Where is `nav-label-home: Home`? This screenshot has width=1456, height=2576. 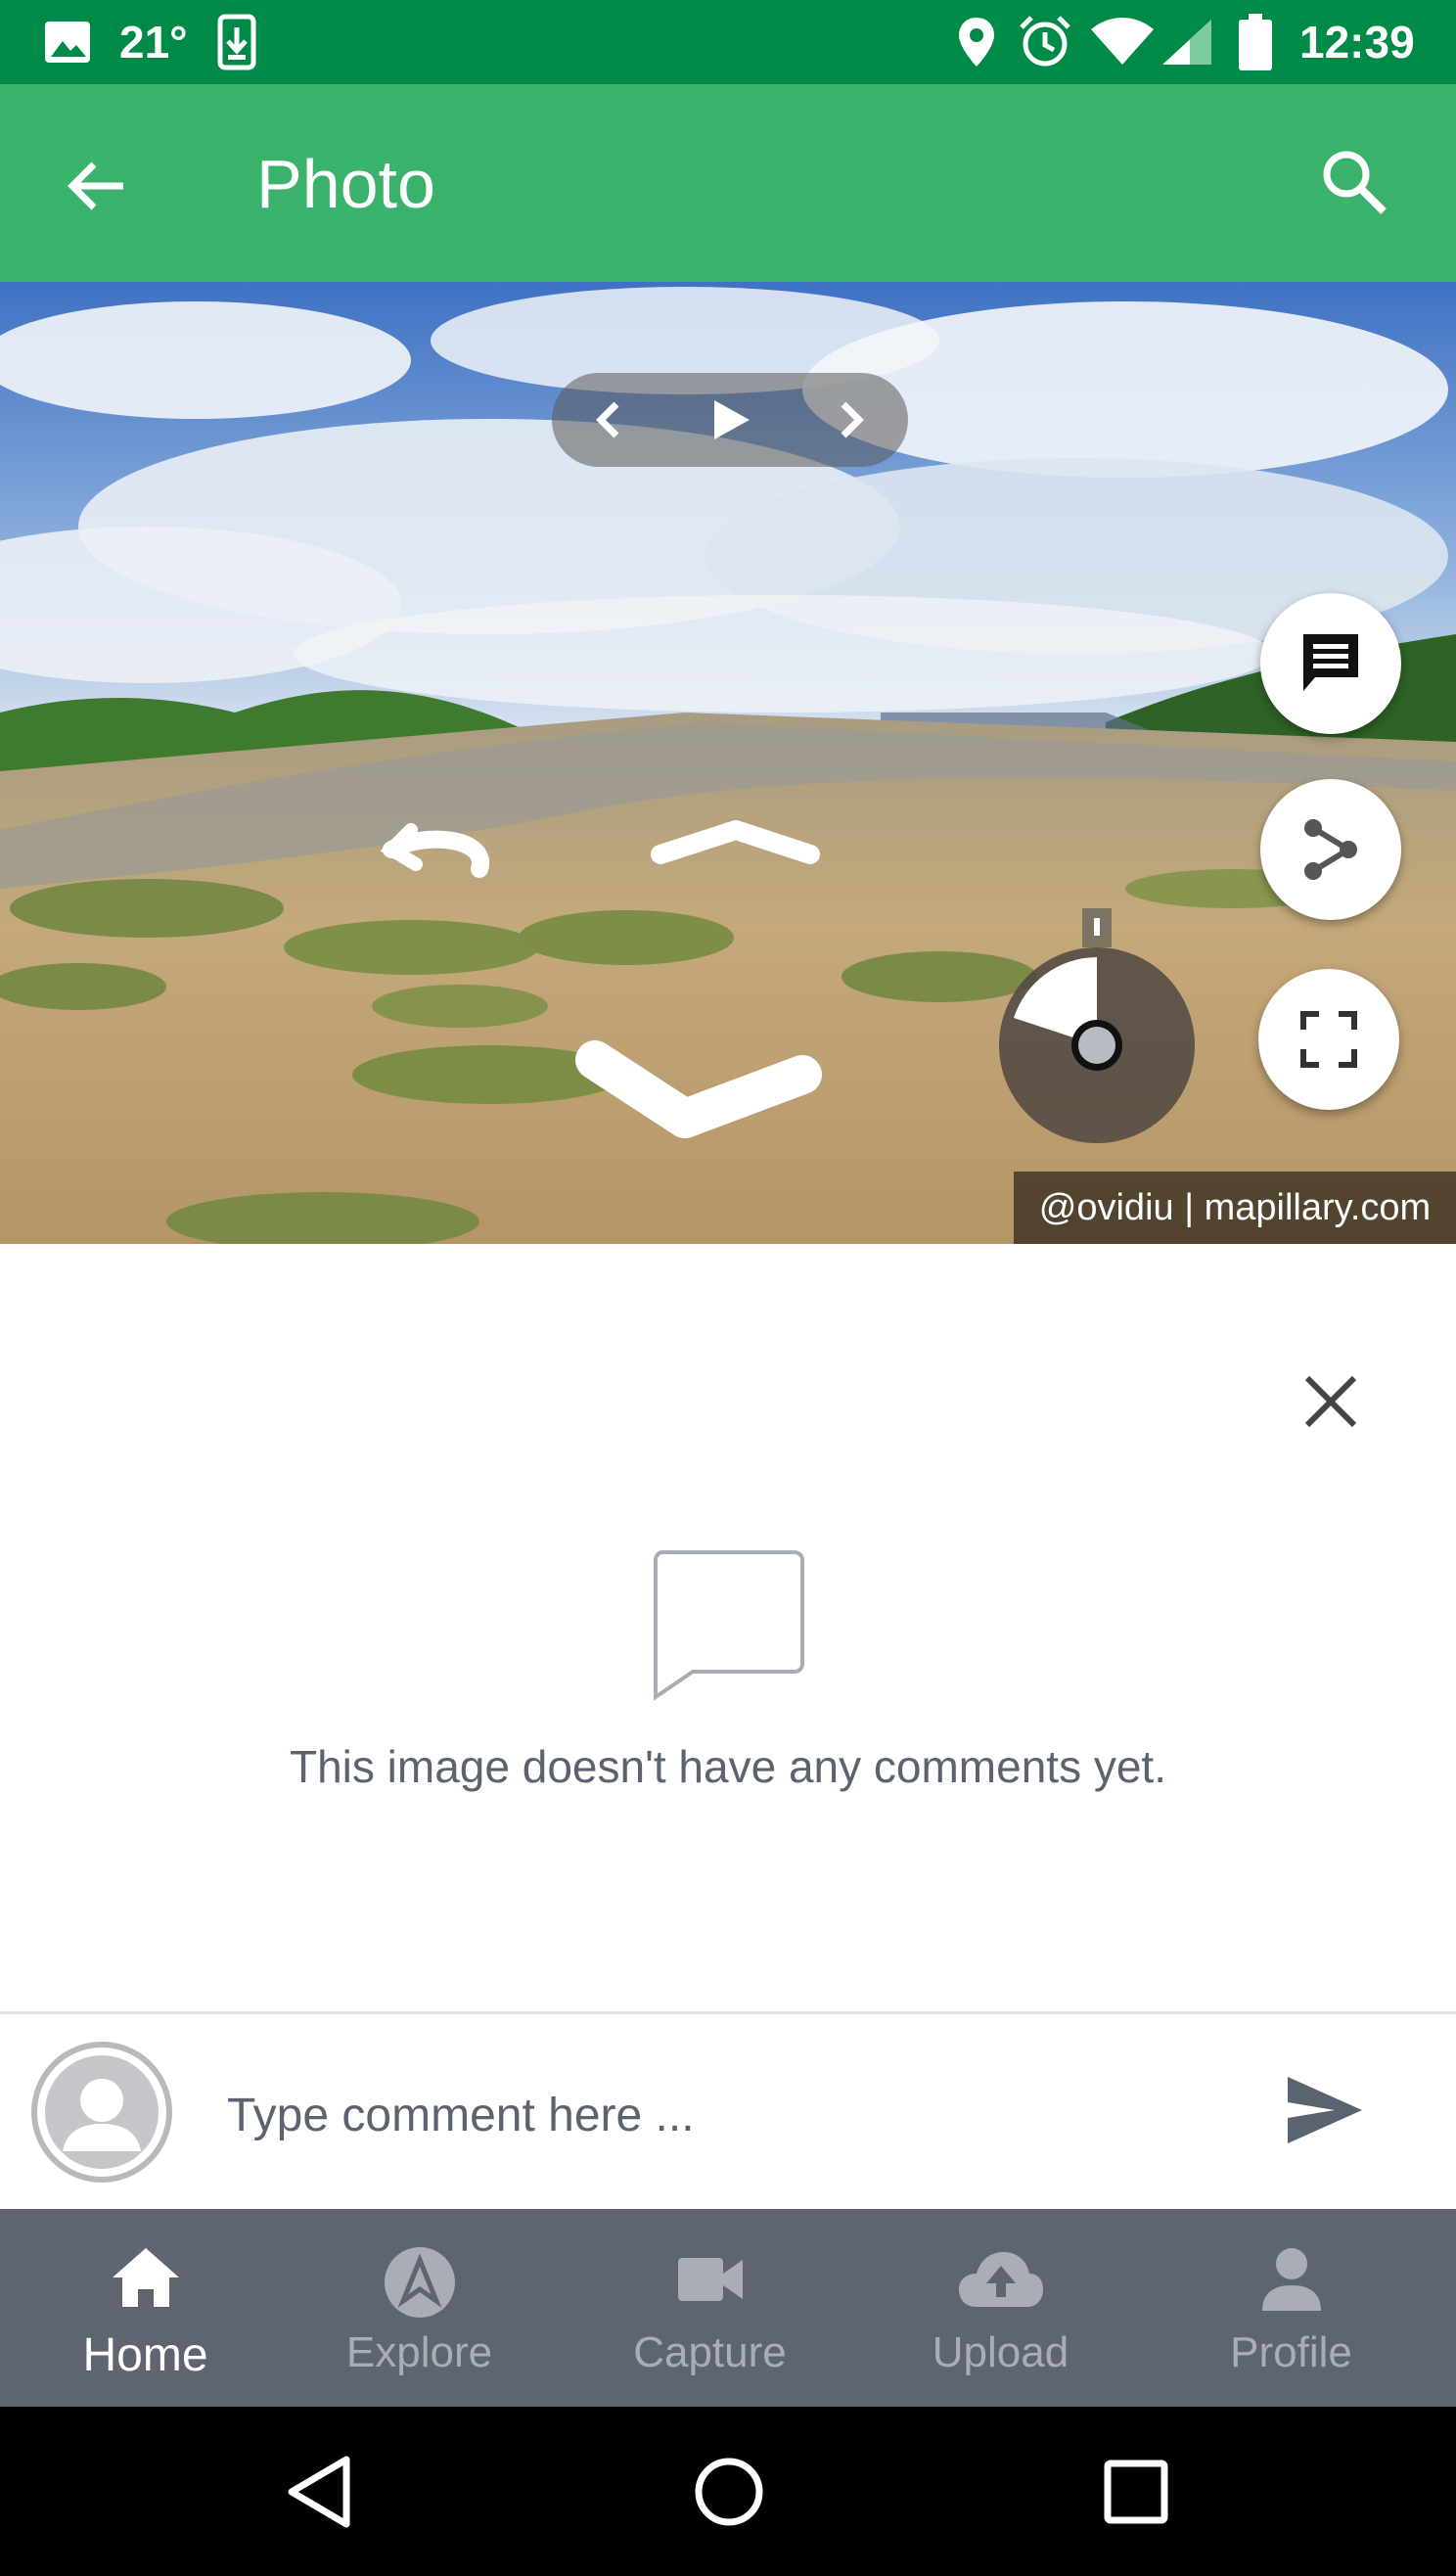 nav-label-home: Home is located at coordinates (145, 2355).